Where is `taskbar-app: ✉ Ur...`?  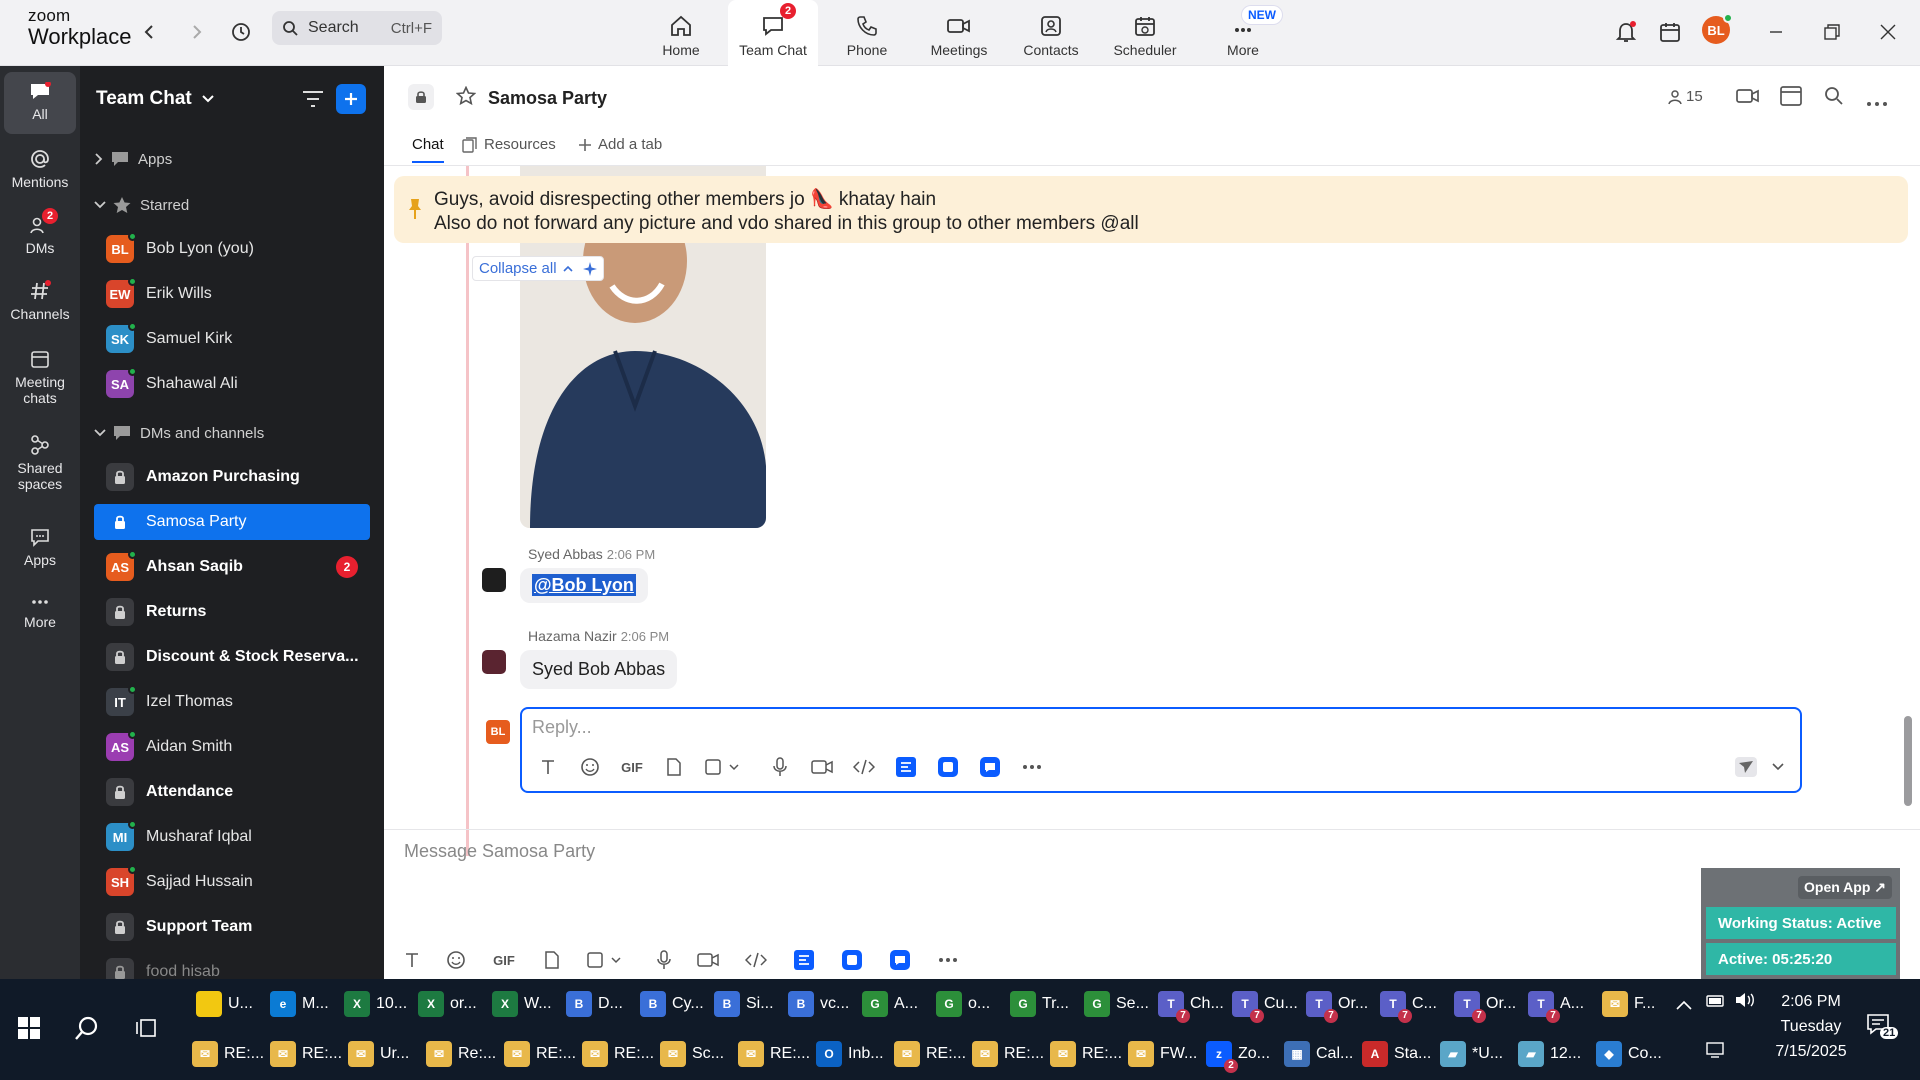
taskbar-app: ✉ Ur... is located at coordinates (378, 1054).